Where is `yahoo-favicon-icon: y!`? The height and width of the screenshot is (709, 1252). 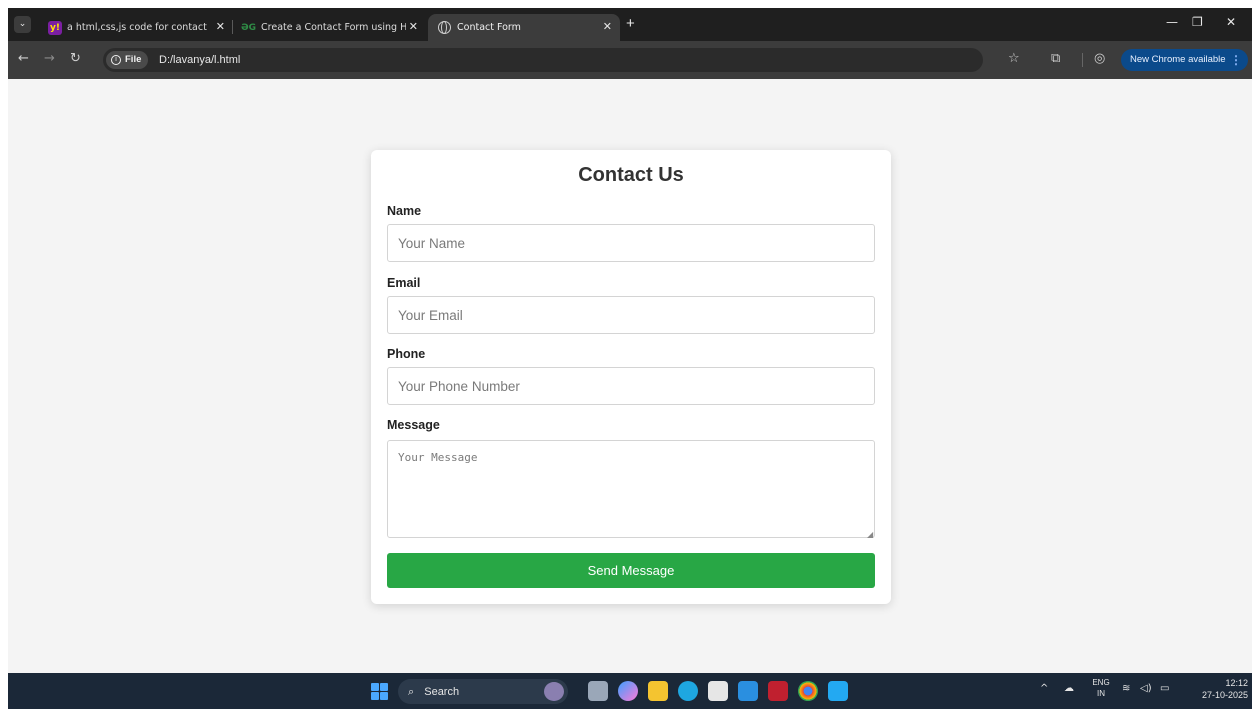 yahoo-favicon-icon: y! is located at coordinates (55, 27).